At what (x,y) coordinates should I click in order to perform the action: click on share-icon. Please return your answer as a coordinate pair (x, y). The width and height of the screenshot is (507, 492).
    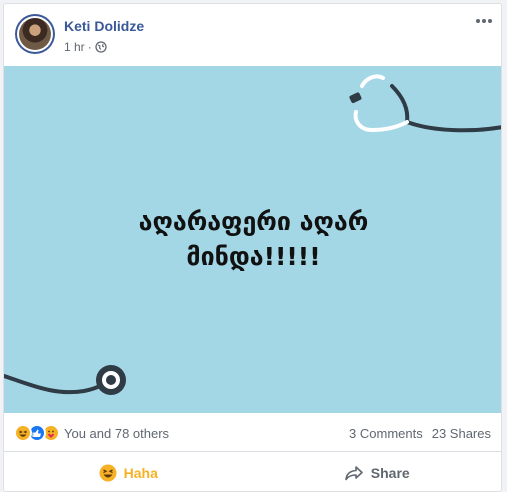
    Looking at the image, I should click on (353, 473).